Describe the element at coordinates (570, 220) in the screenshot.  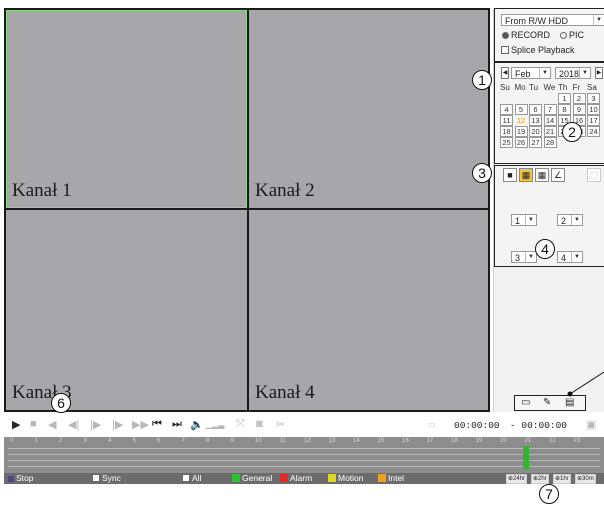
I see `split-select-2: 2 ▼` at that location.